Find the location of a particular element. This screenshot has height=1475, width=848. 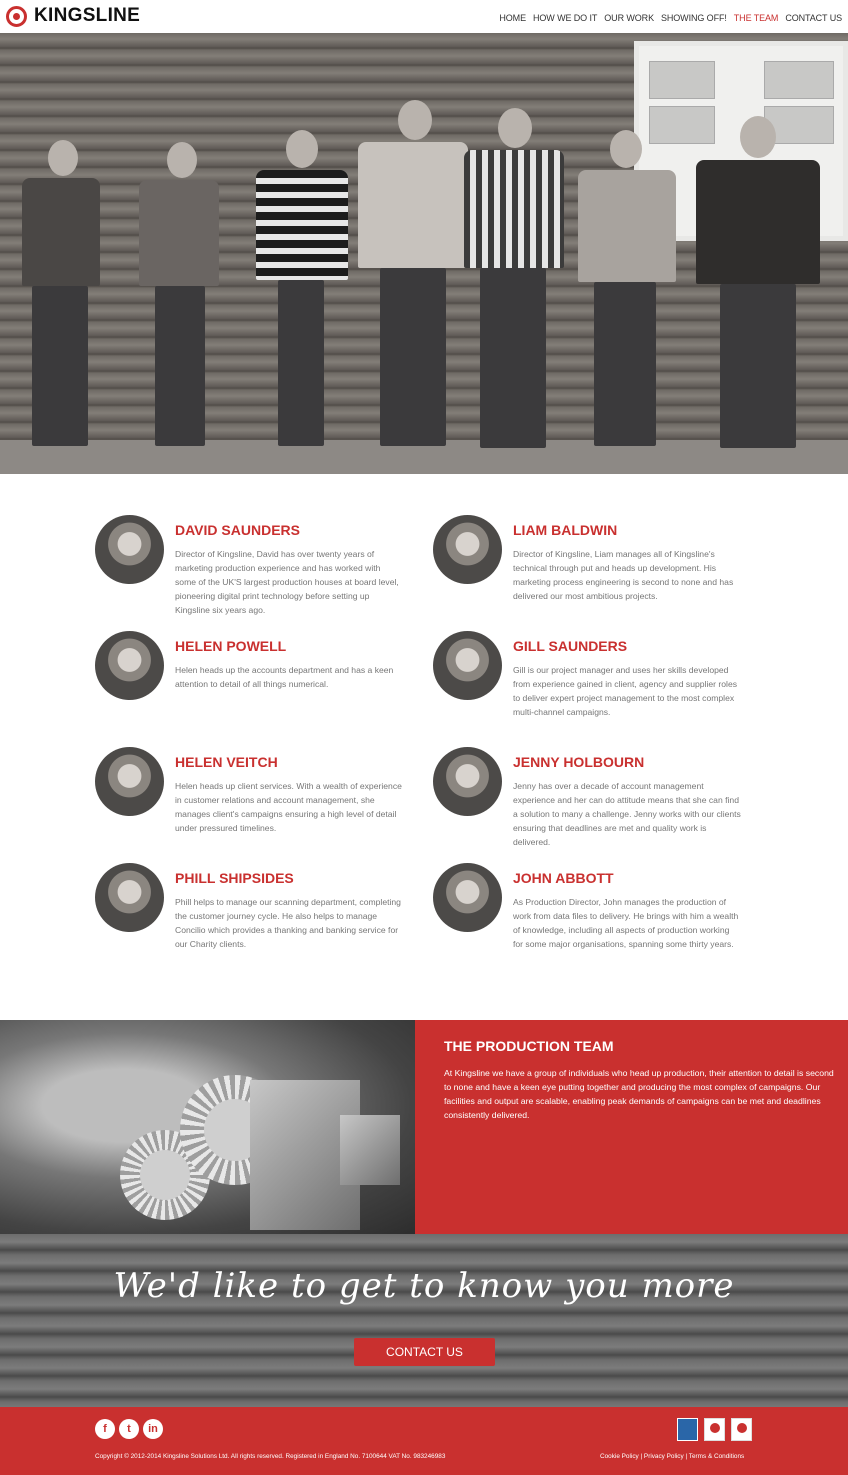

member-name: HELEN POWELL is located at coordinates (231, 646).